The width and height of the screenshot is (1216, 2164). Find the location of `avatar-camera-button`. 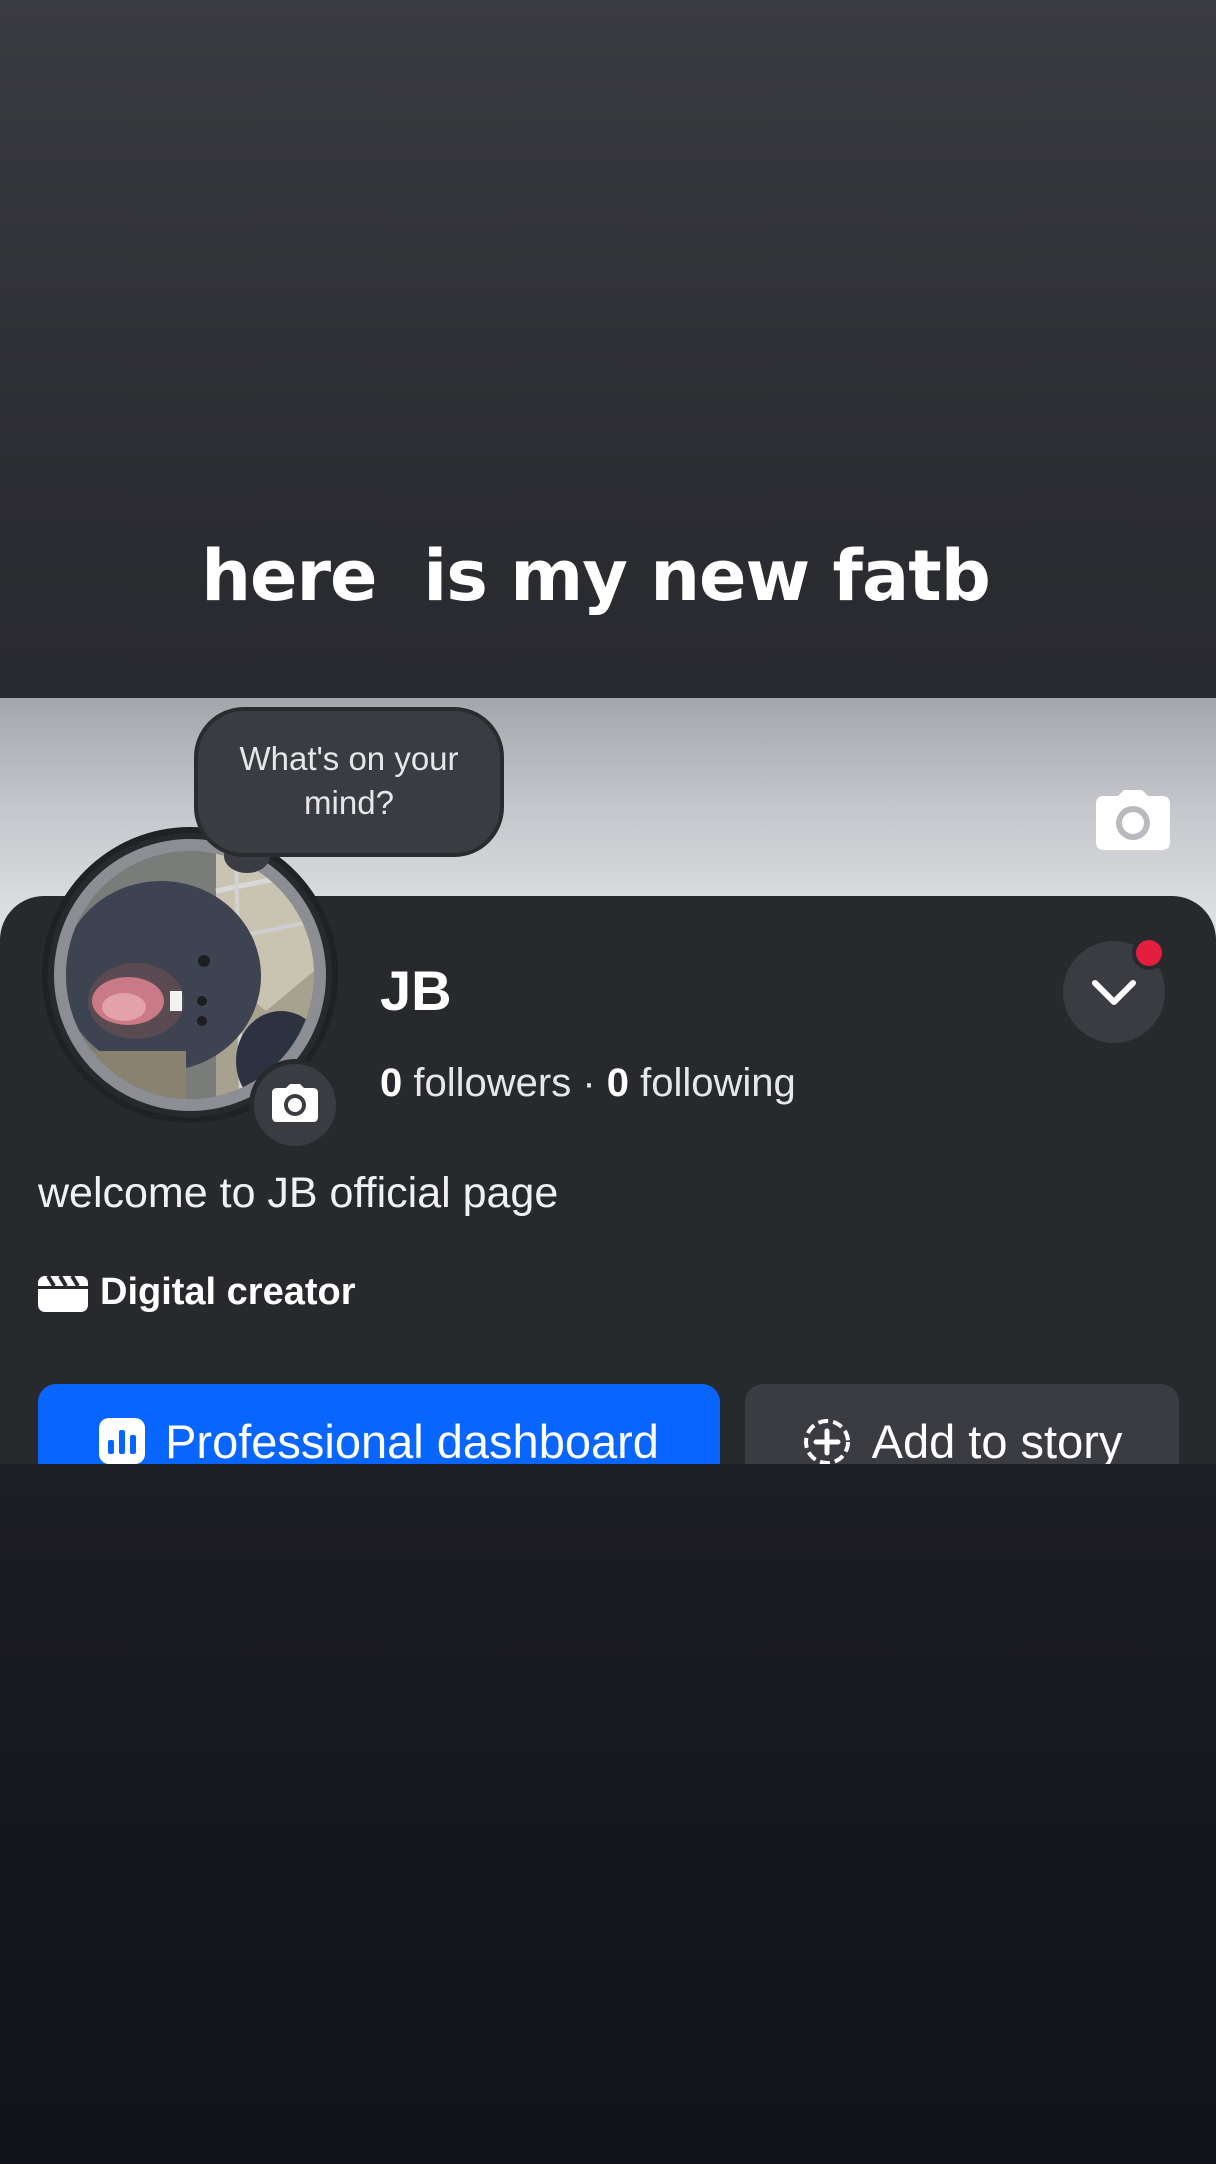

avatar-camera-button is located at coordinates (295, 1105).